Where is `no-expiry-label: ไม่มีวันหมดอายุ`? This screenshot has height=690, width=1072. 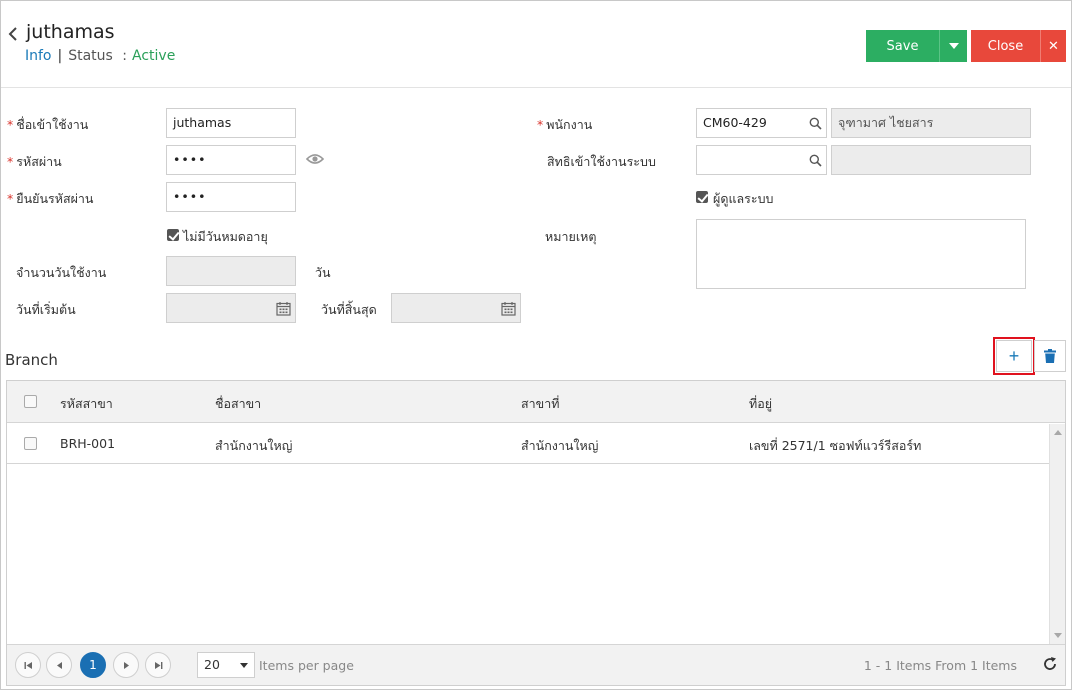
no-expiry-label: ไม่มีวันหมดอายุ is located at coordinates (225, 236).